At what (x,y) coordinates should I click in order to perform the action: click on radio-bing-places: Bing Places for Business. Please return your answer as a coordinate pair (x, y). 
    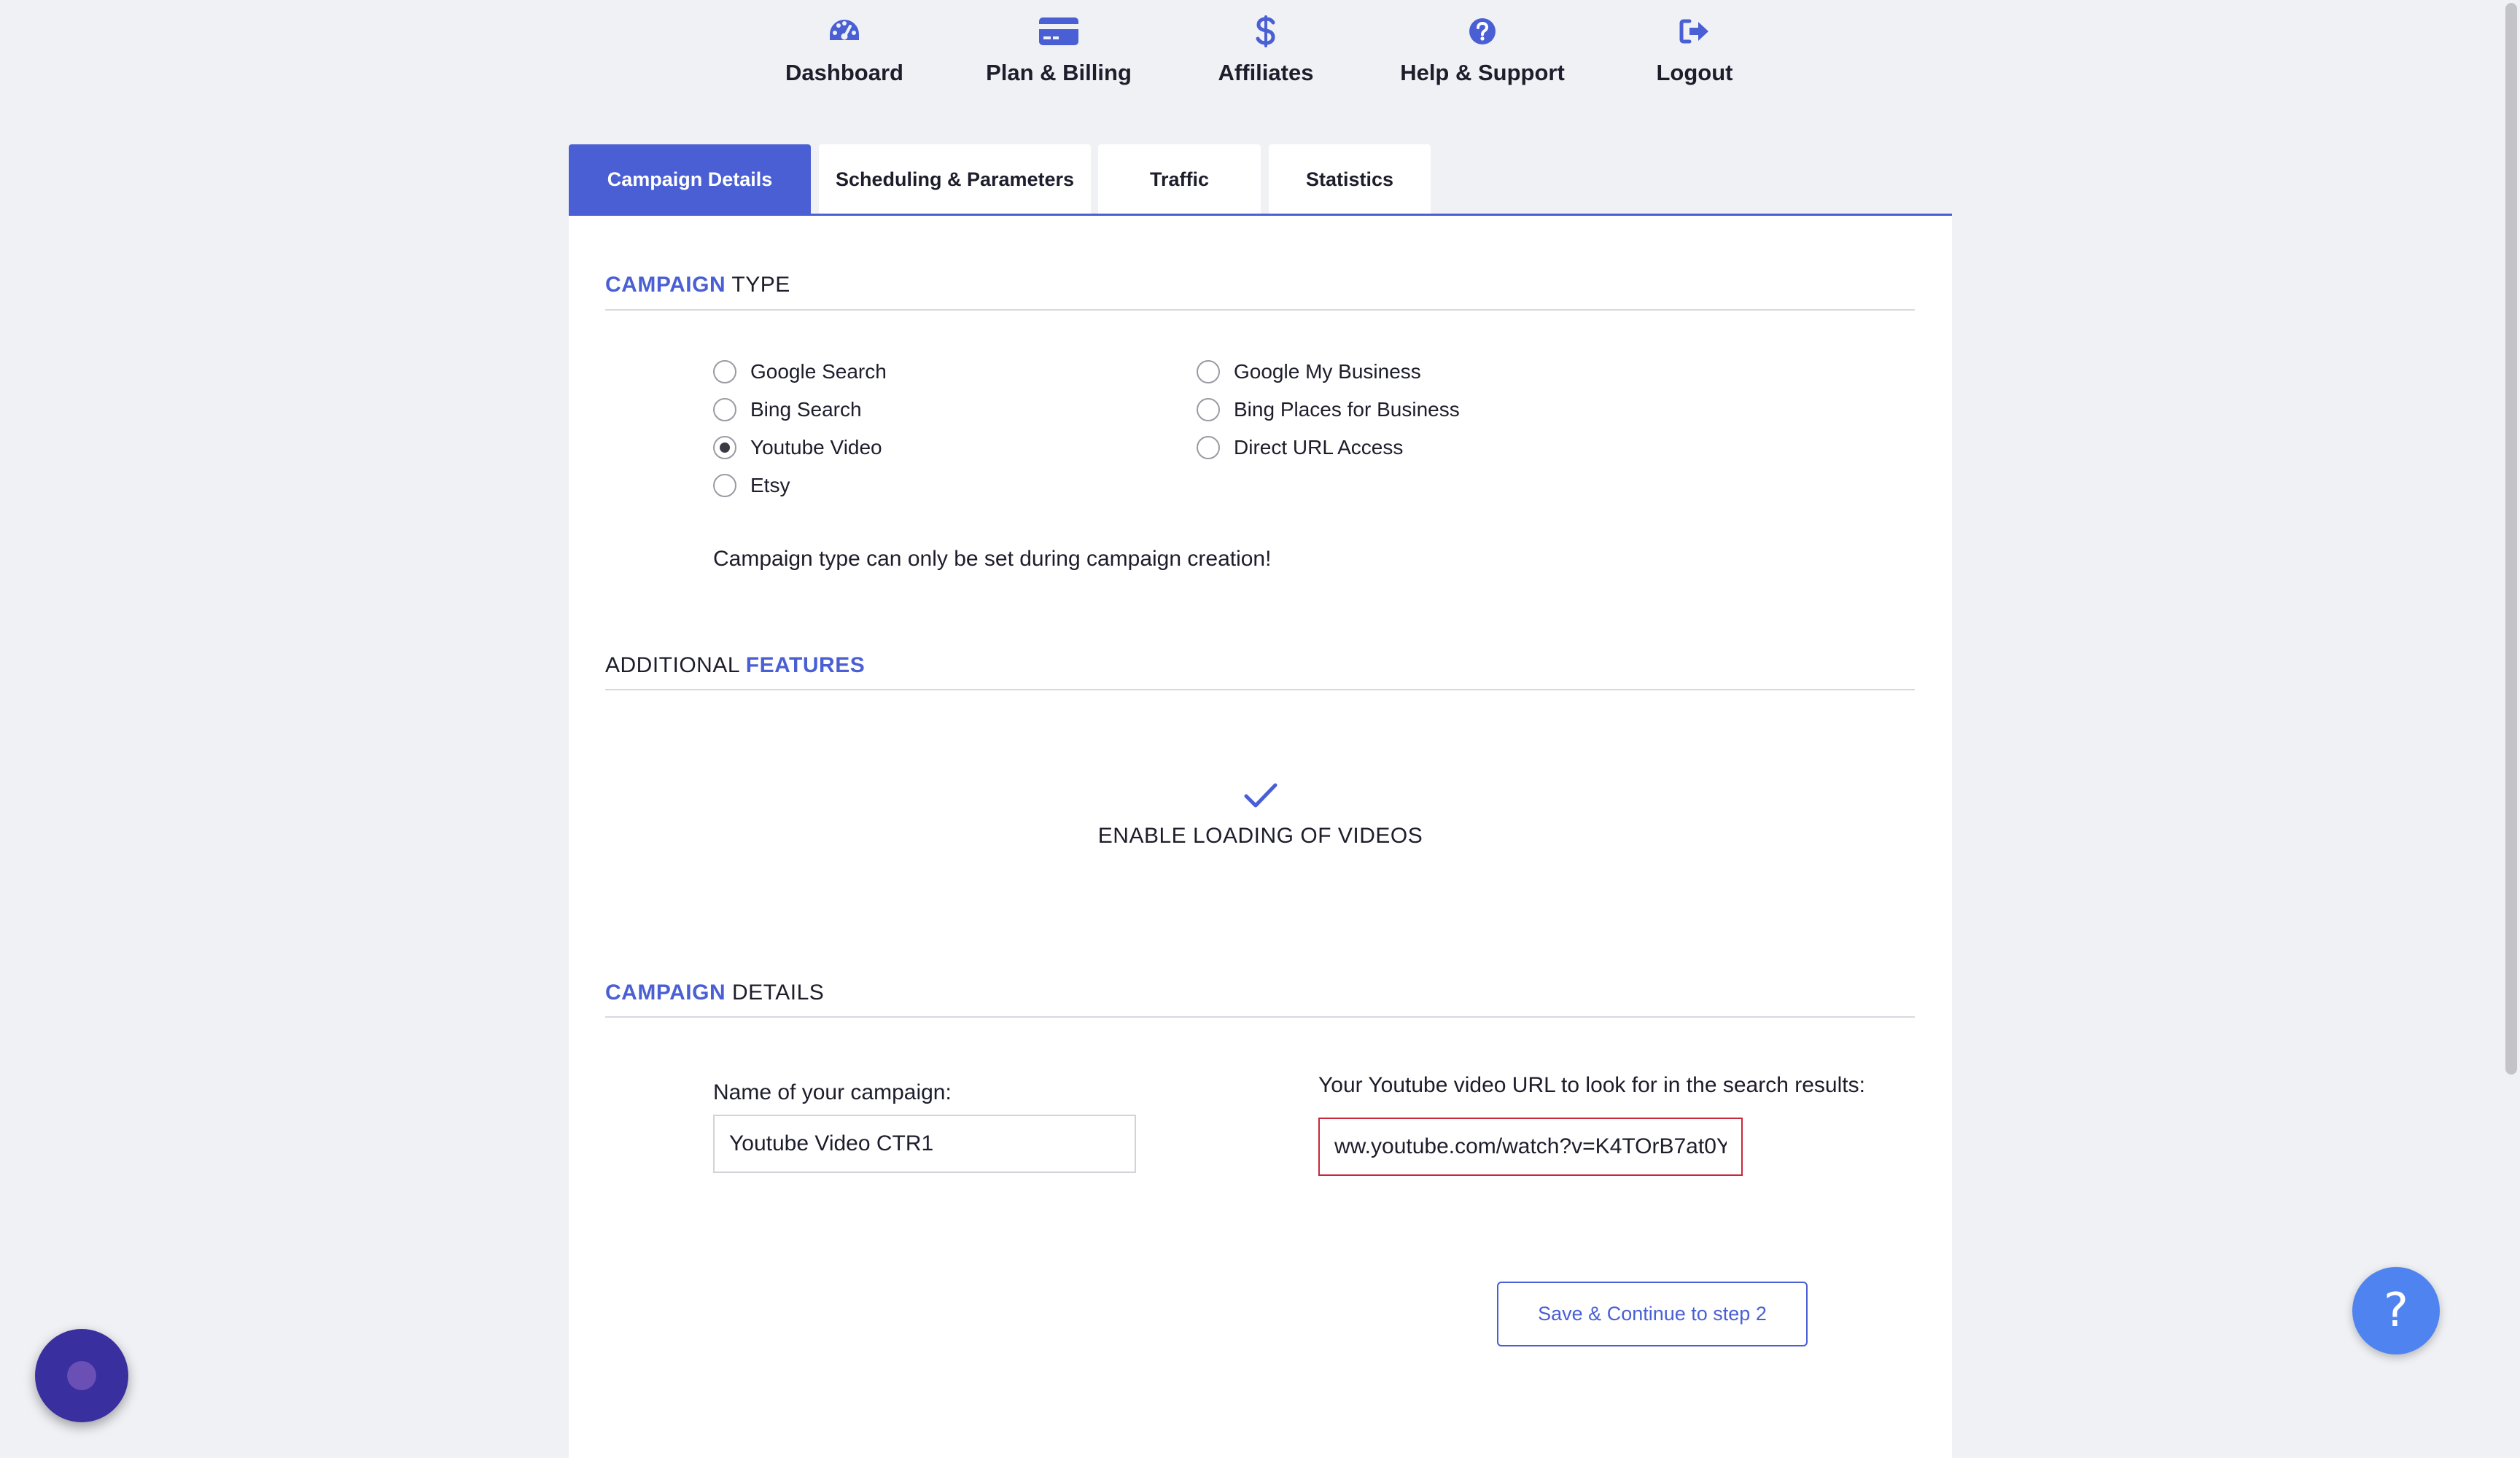
    Looking at the image, I should click on (1328, 409).